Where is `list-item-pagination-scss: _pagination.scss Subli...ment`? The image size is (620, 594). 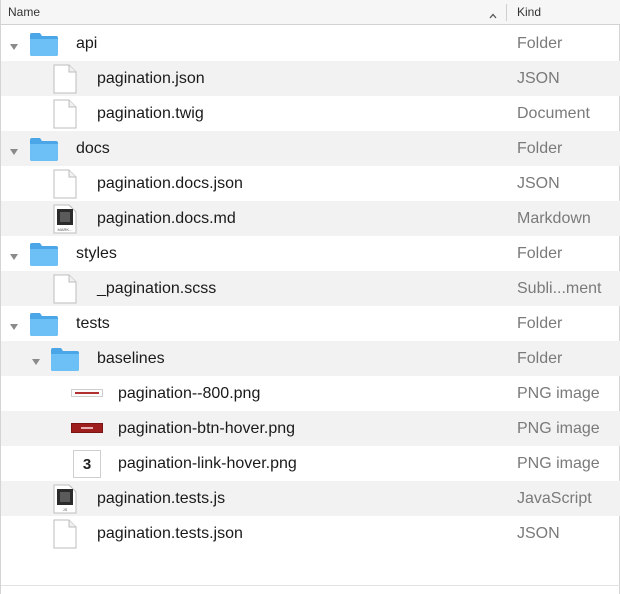 list-item-pagination-scss: _pagination.scss Subli...ment is located at coordinates (310, 288).